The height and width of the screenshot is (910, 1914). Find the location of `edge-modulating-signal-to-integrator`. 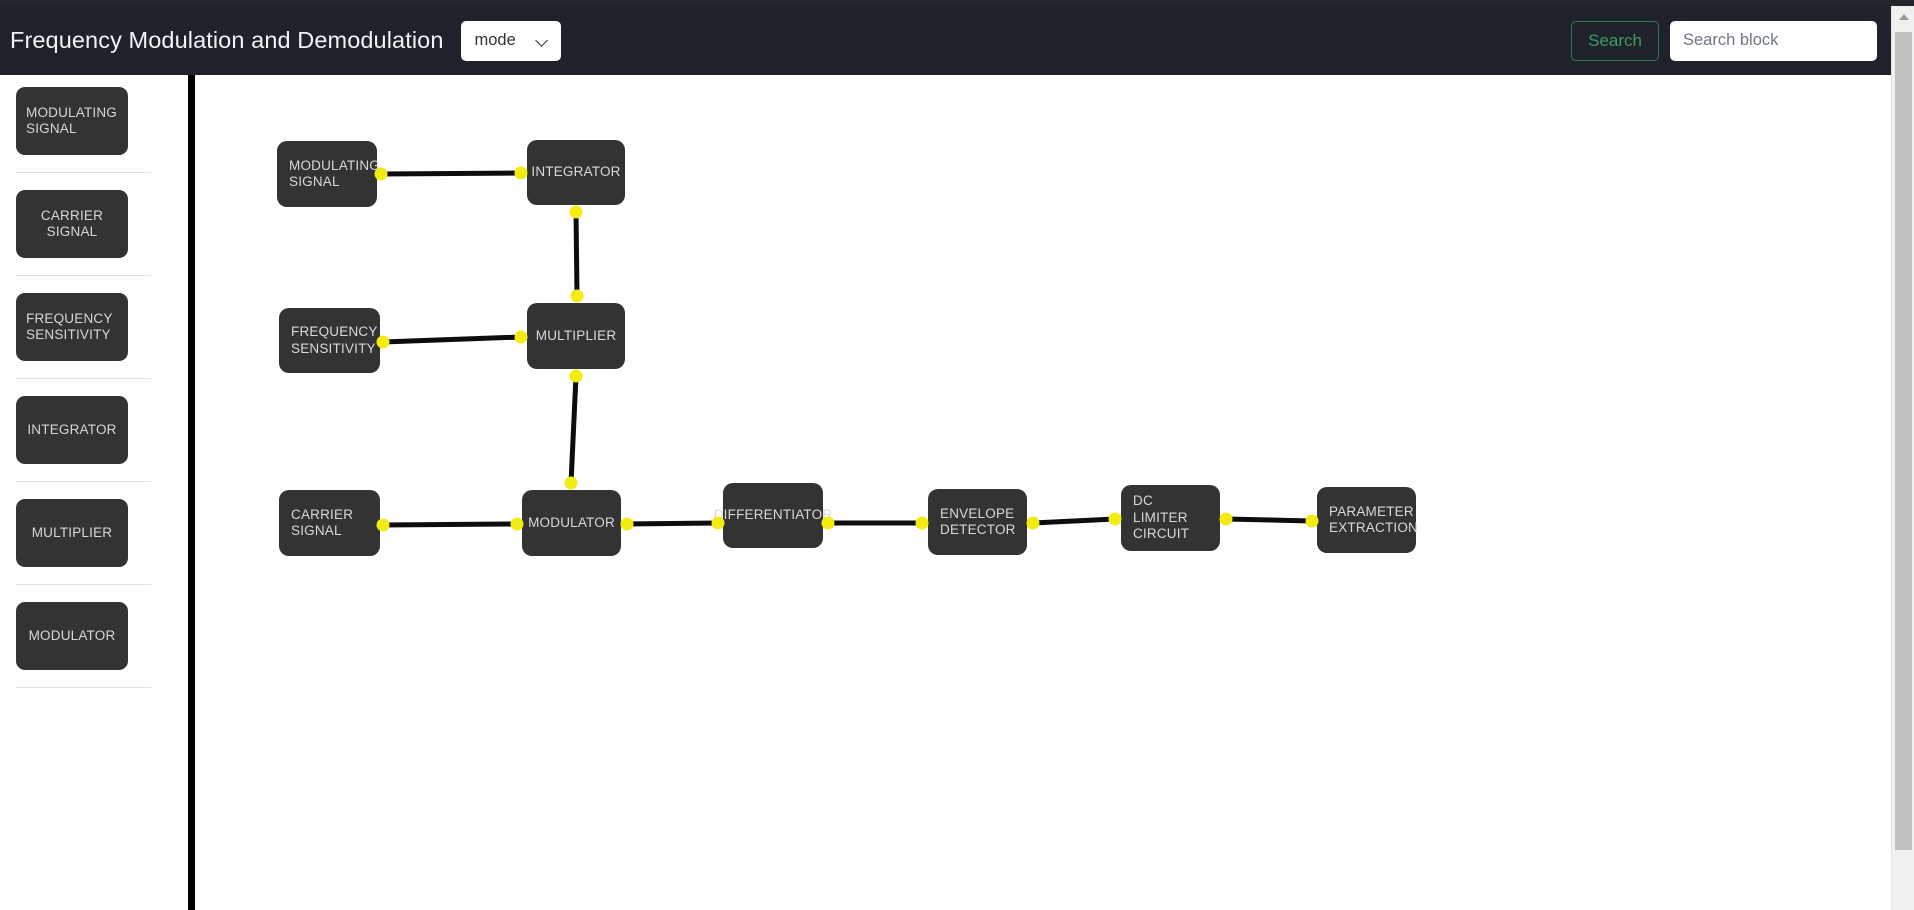

edge-modulating-signal-to-integrator is located at coordinates (451, 173).